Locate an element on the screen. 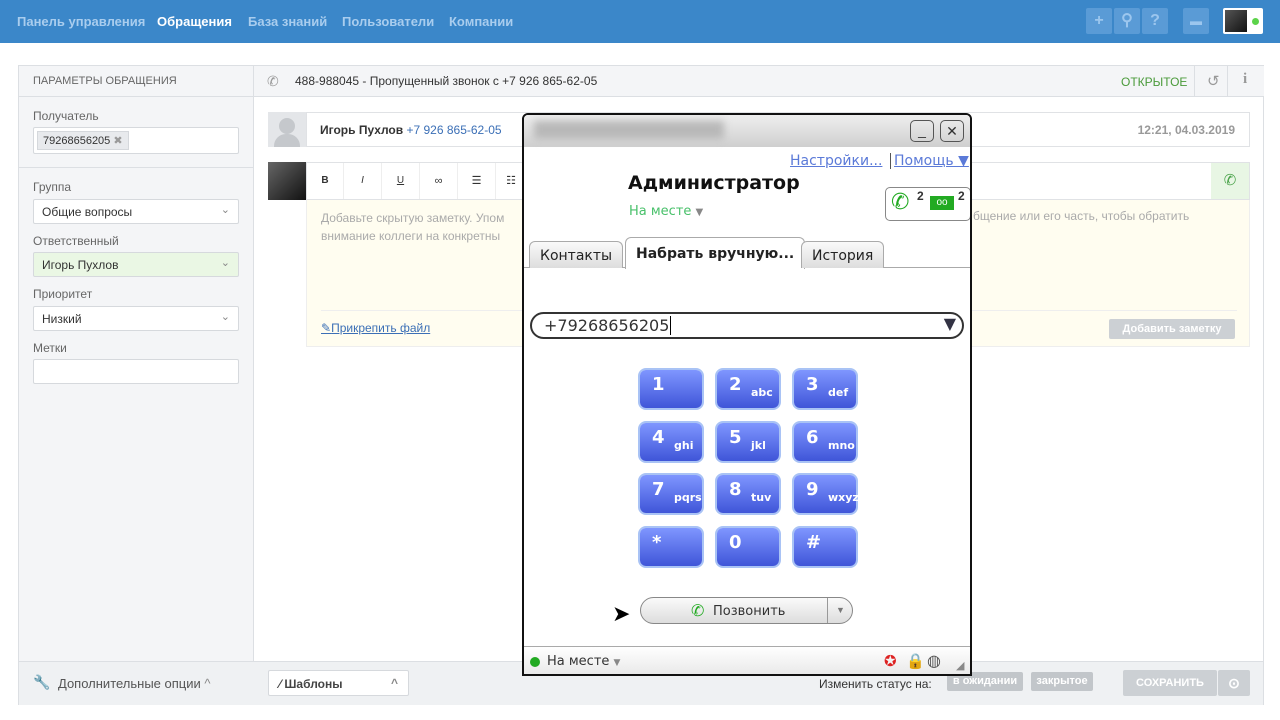 This screenshot has width=1280, height=720. priority-value: Низкий is located at coordinates (62, 319).